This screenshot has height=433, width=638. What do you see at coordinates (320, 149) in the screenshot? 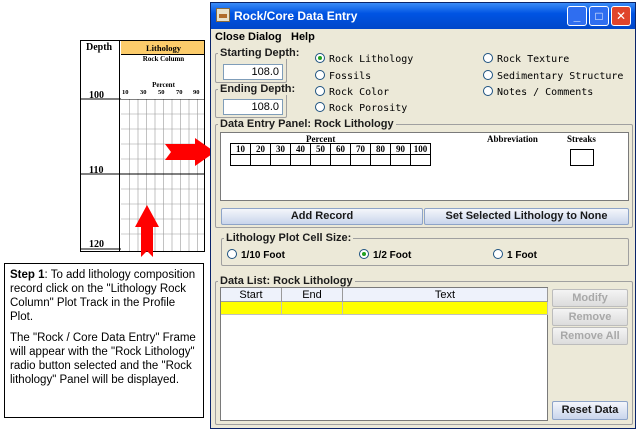
I see `percent-col: 50` at bounding box center [320, 149].